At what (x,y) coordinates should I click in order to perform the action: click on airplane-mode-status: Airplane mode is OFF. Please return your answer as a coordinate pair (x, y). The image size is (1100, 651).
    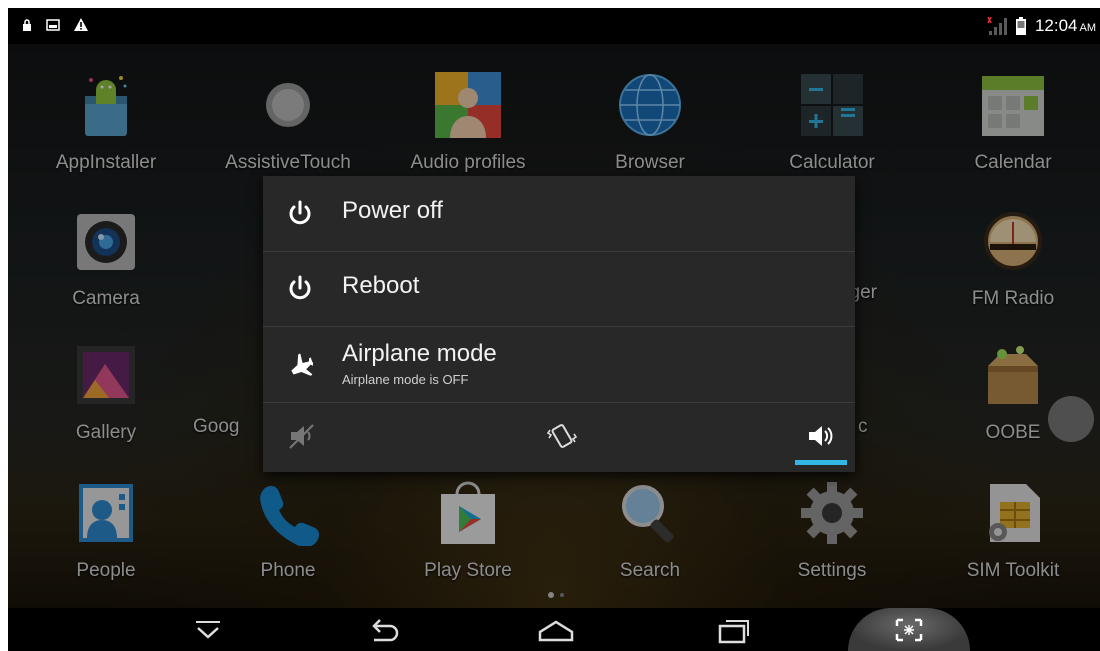
    Looking at the image, I should click on (405, 379).